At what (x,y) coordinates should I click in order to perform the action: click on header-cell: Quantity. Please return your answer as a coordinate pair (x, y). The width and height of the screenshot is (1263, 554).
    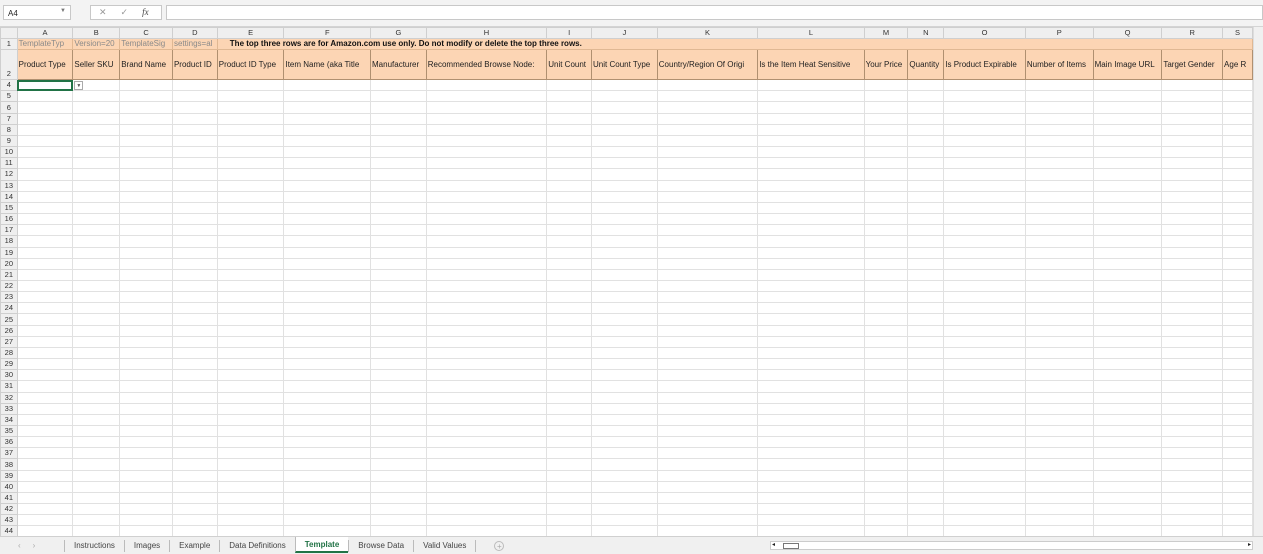
    Looking at the image, I should click on (926, 65).